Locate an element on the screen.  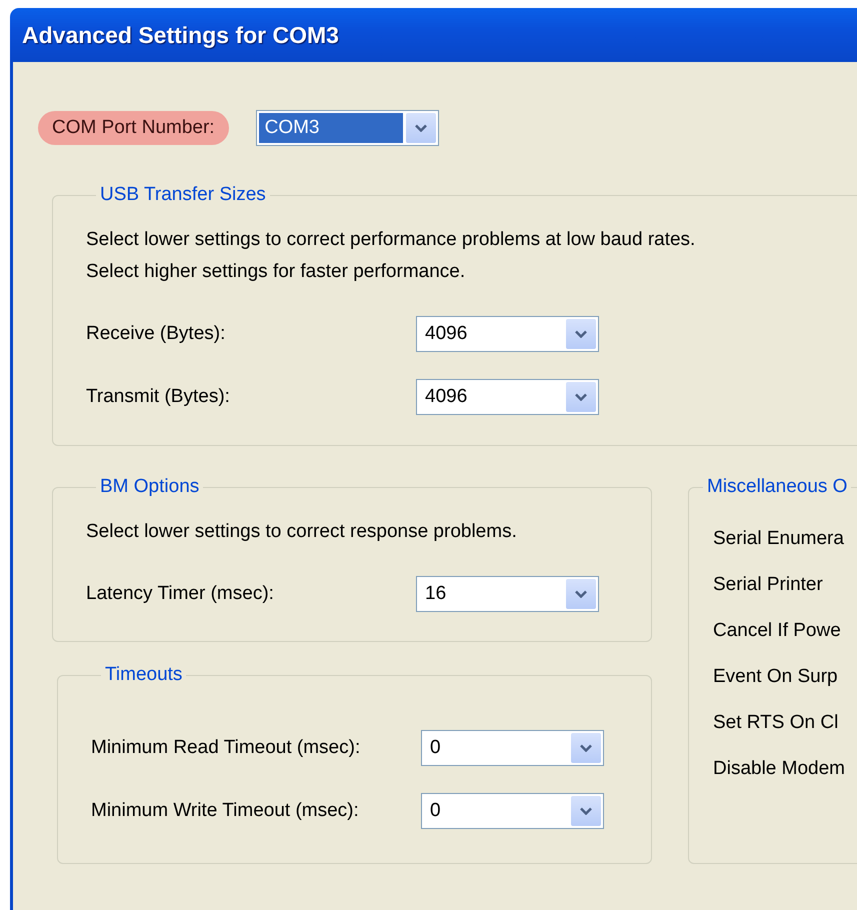
field-label: Transmit (Bytes): is located at coordinates (158, 397).